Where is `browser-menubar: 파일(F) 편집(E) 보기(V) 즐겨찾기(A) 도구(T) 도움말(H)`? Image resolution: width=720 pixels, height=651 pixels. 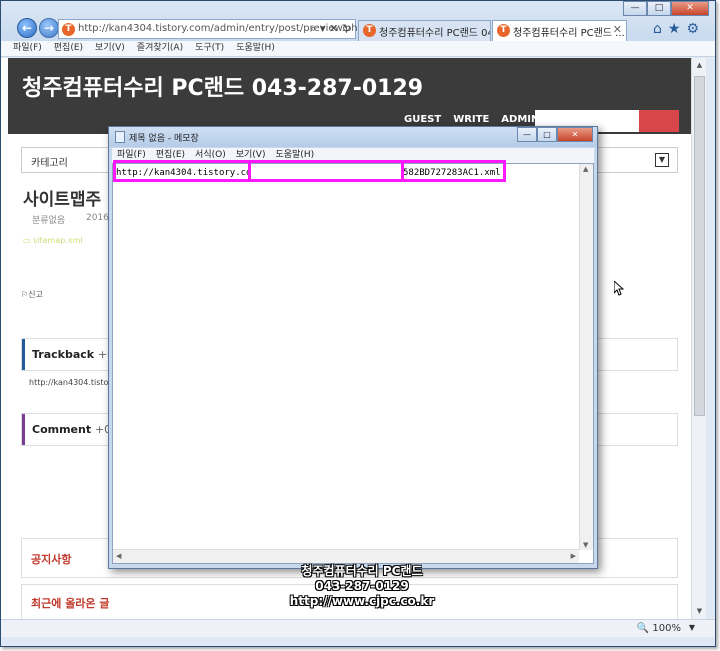
browser-menubar: 파일(F) 편집(E) 보기(V) 즐겨찾기(A) 도구(T) 도움말(H) is located at coordinates (358, 49).